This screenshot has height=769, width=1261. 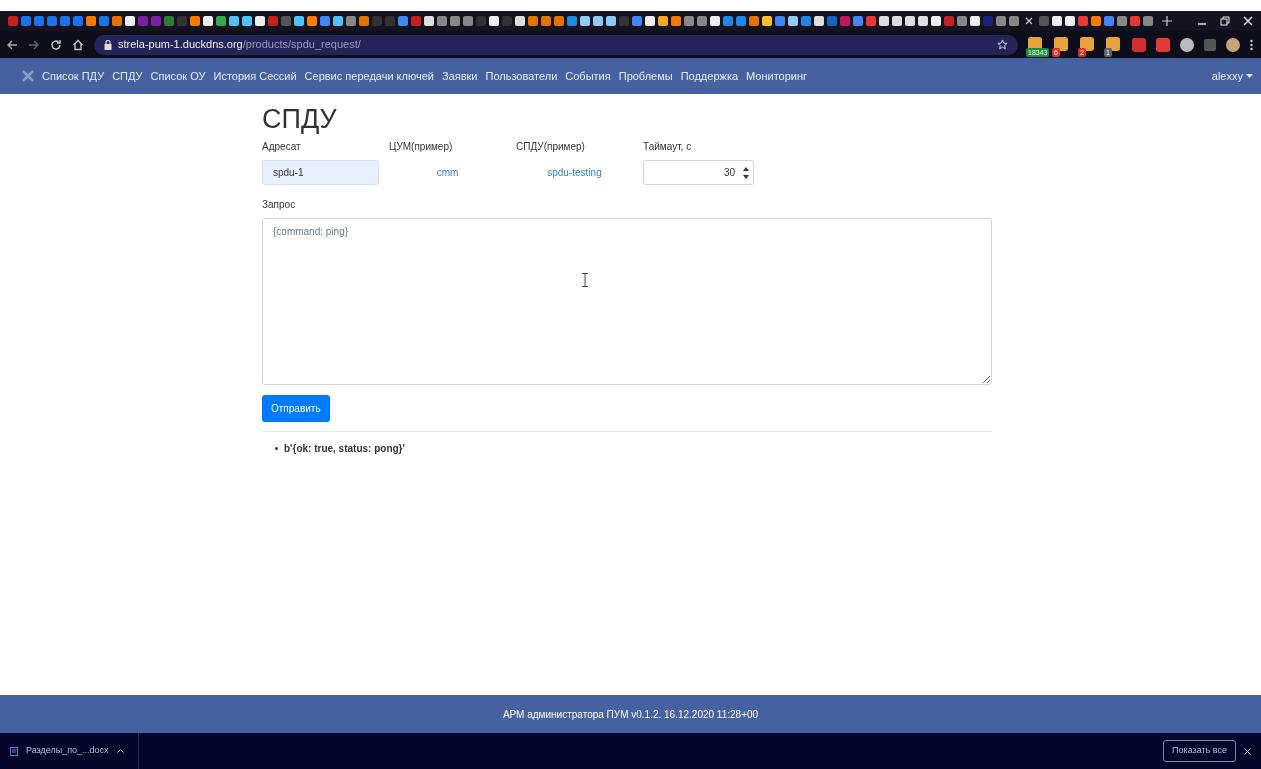 I want to click on nav-link: Список ПДУ, so click(x=73, y=76).